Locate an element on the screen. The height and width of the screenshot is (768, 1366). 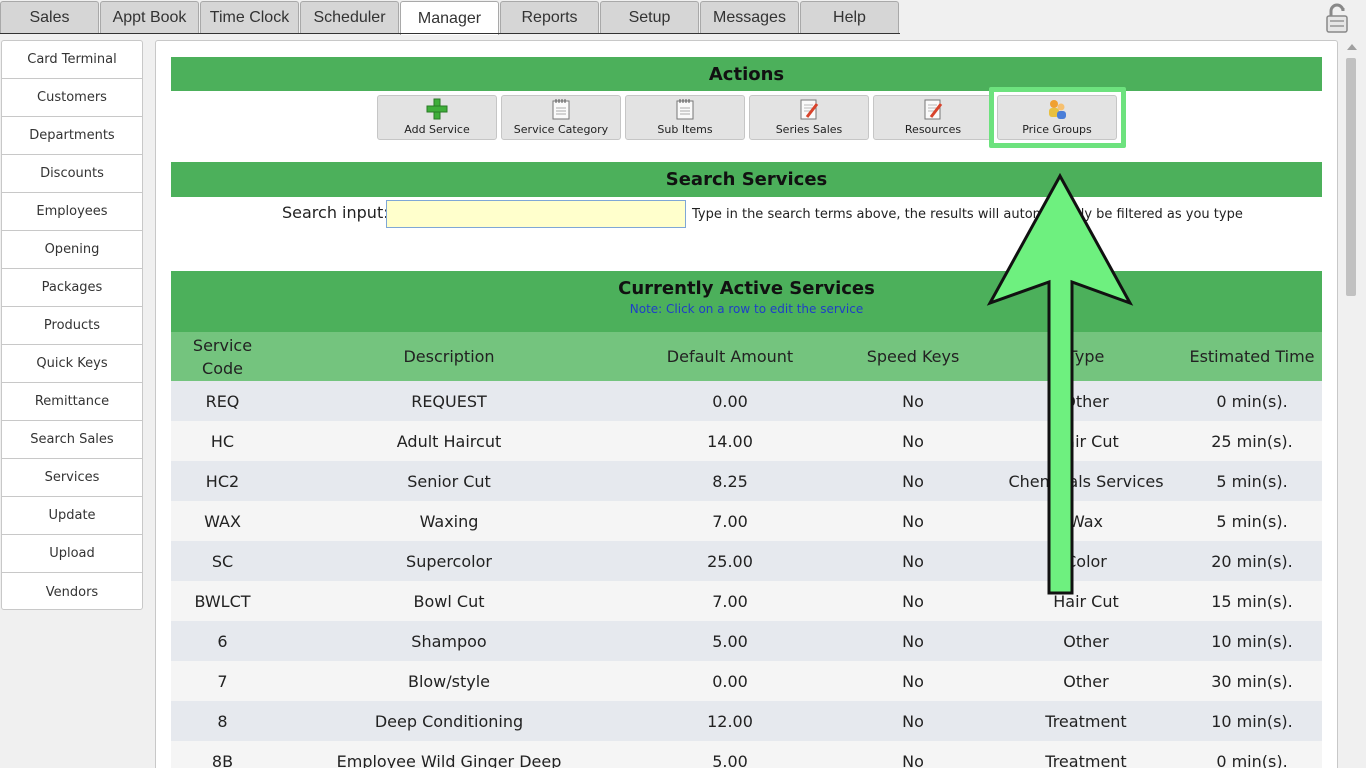
amount-cell: 25.00 is located at coordinates (730, 561).